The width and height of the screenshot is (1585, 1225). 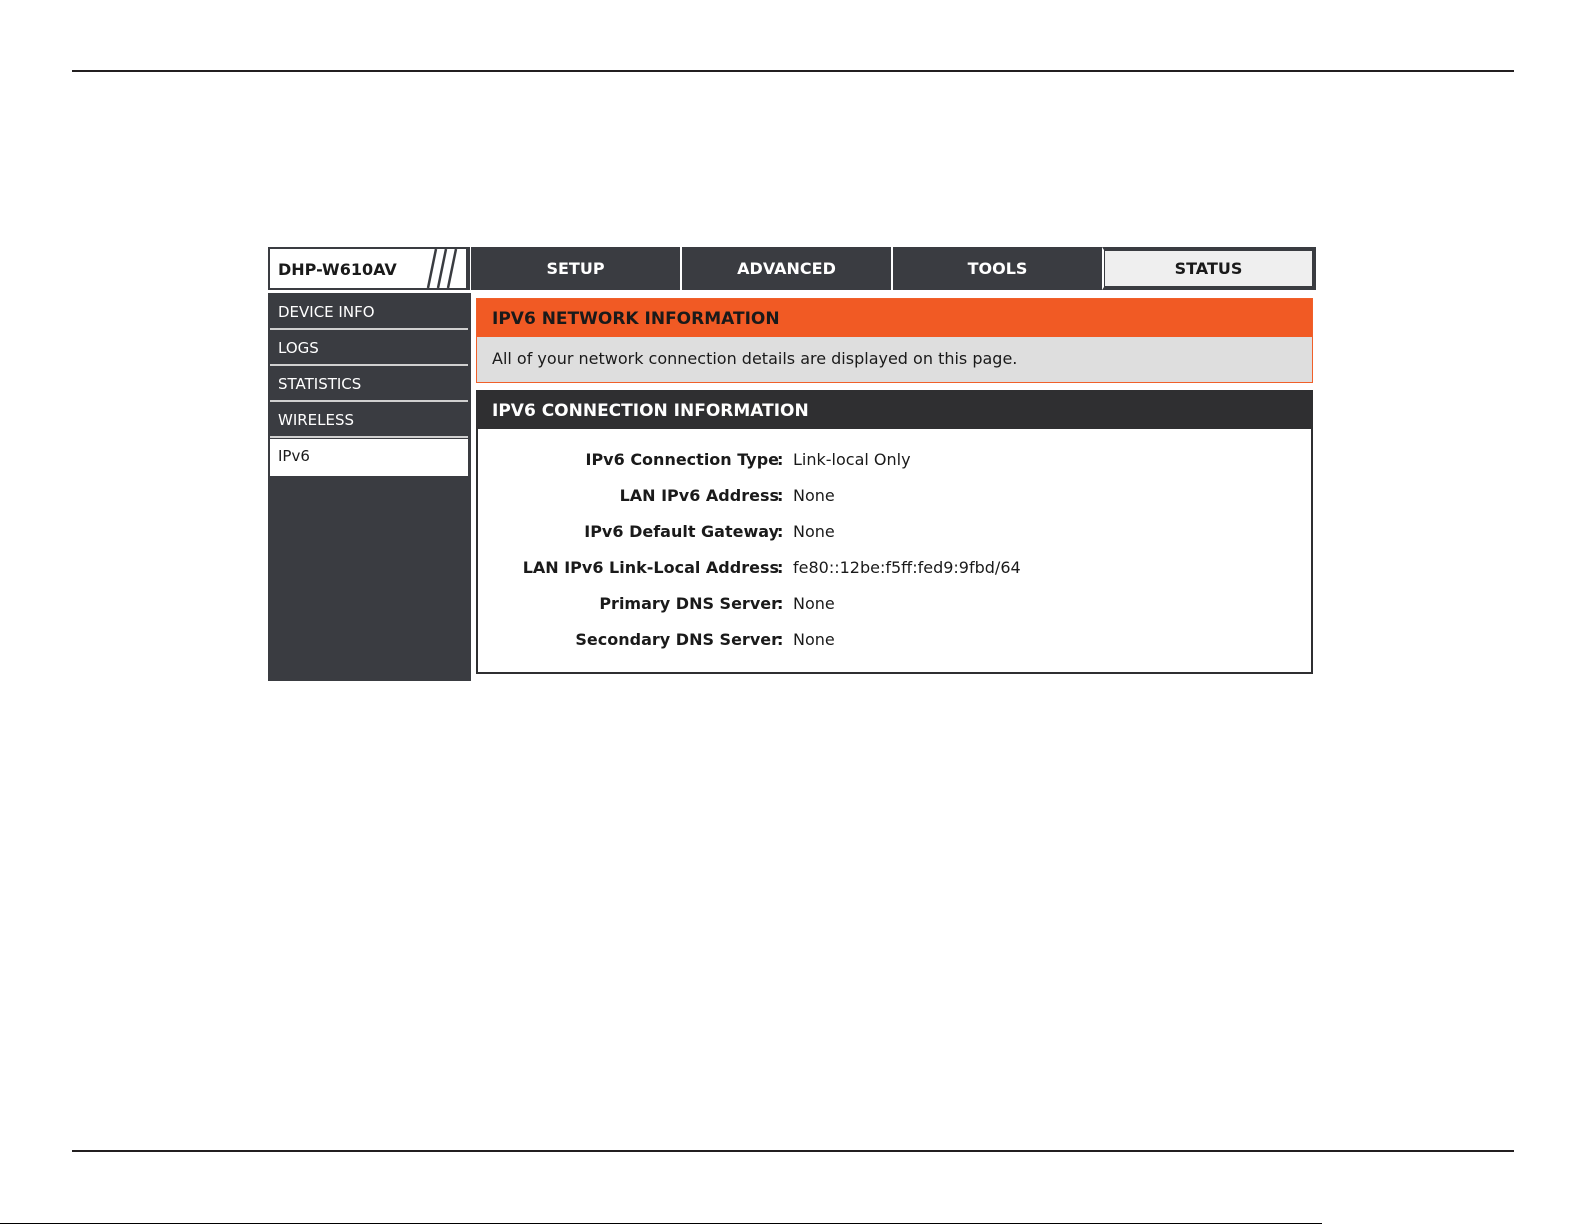 What do you see at coordinates (369, 312) in the screenshot?
I see `sidebar-item-device-info: DEVICE INFO` at bounding box center [369, 312].